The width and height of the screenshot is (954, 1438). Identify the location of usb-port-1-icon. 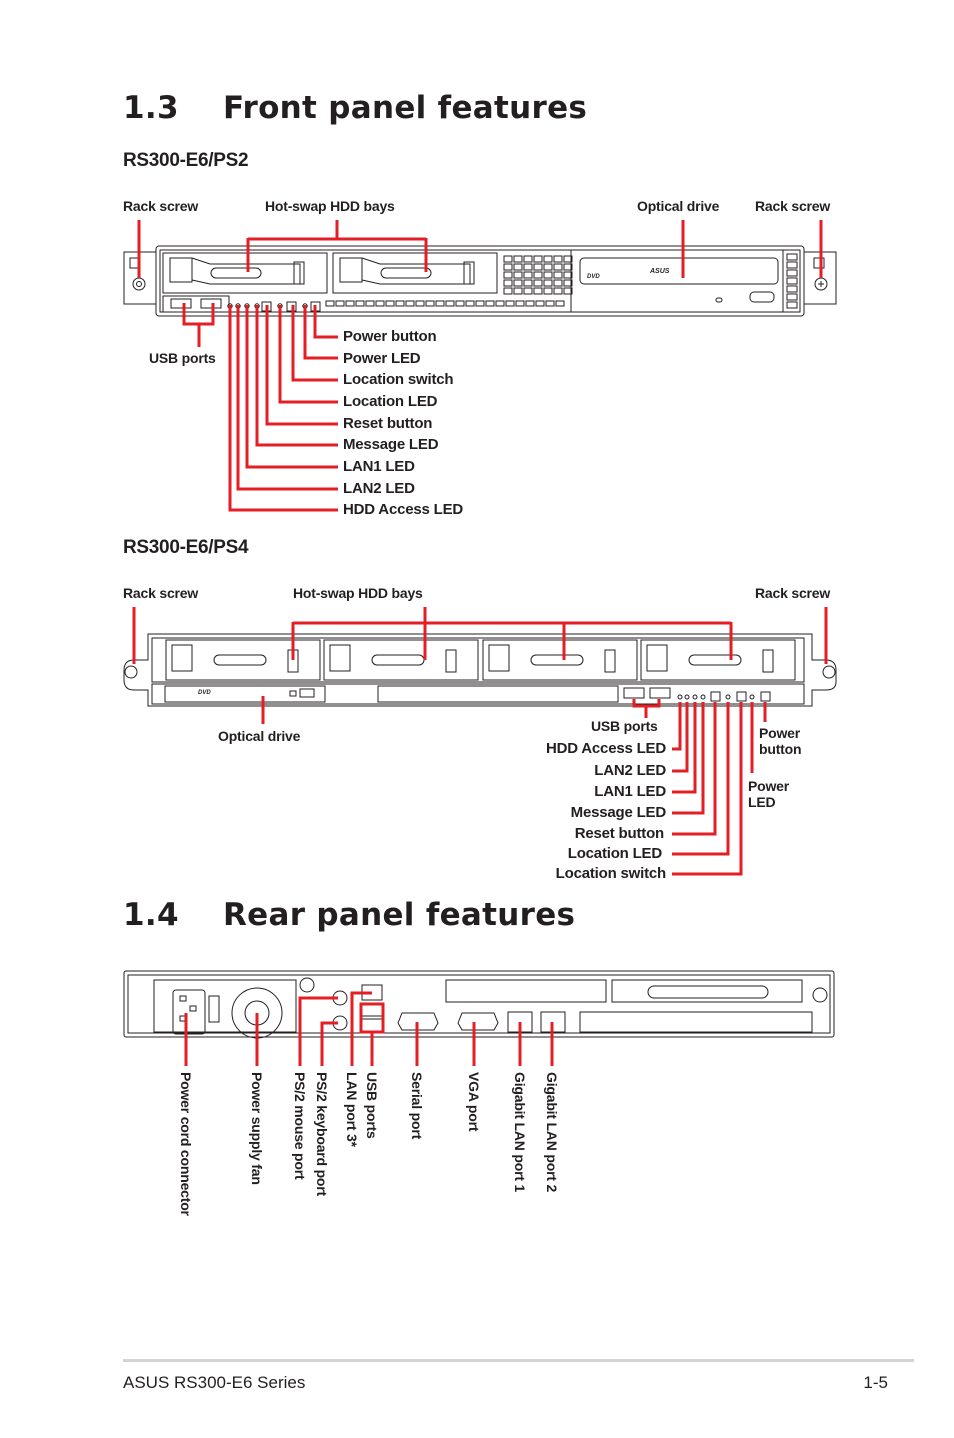
(372, 1010).